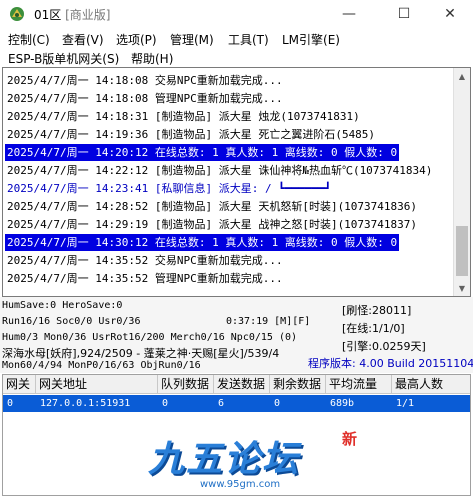 The image size is (473, 496). What do you see at coordinates (152, 58) in the screenshot?
I see `menu-help: 帮助(H)` at bounding box center [152, 58].